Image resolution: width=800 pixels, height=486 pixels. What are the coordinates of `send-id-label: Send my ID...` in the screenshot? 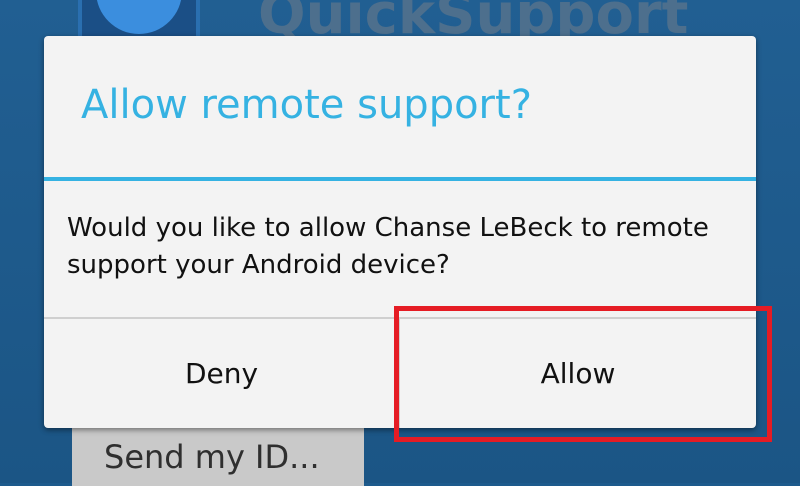 It's located at (212, 457).